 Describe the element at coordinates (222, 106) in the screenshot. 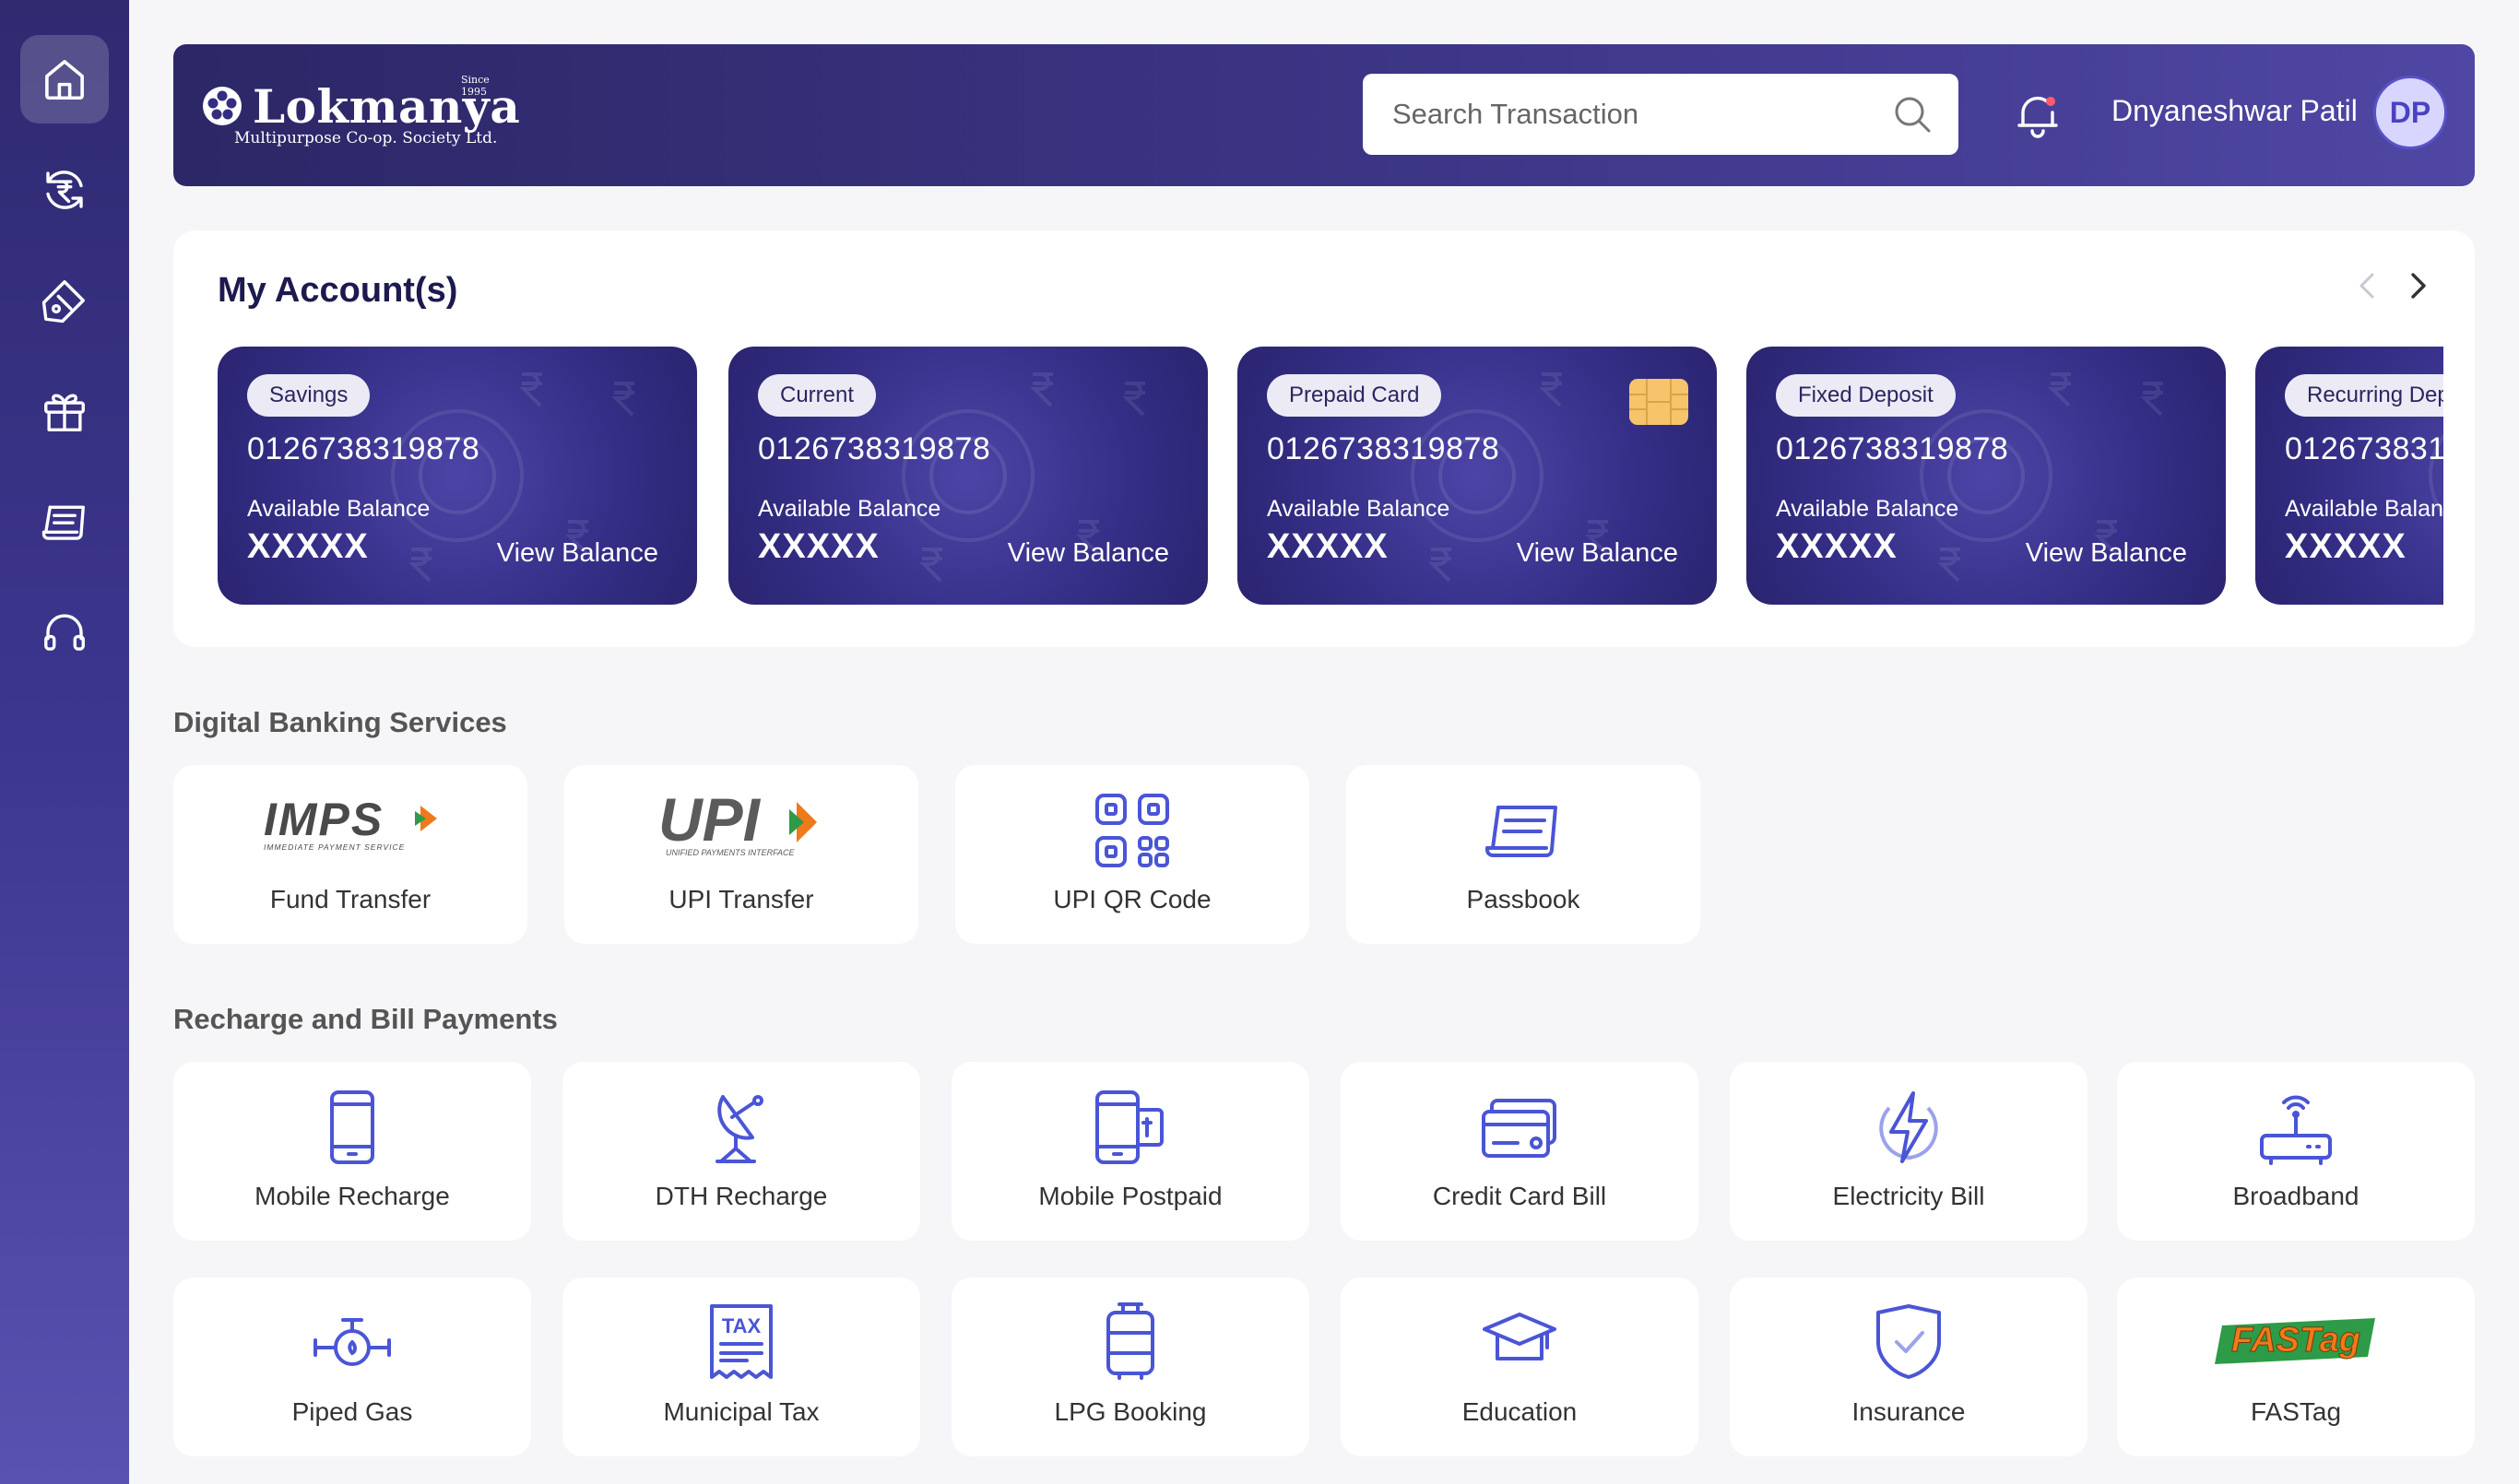

I see `lokmanya-mark-icon` at that location.